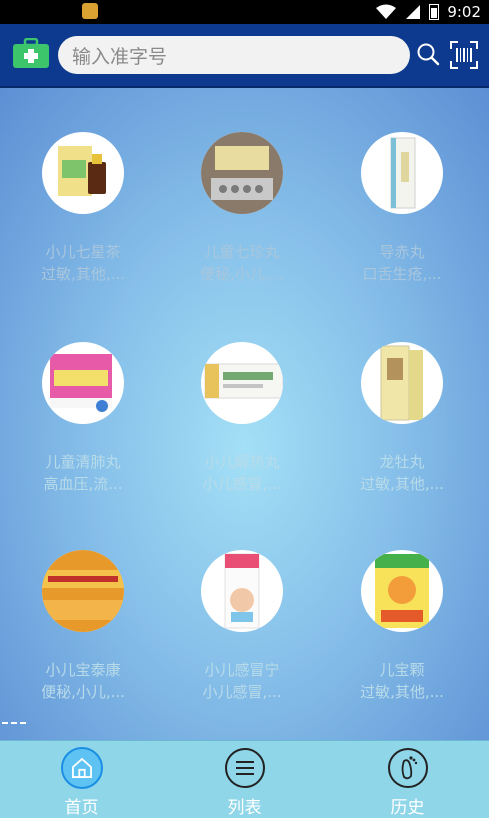 This screenshot has width=489, height=818. Describe the element at coordinates (14, 723) in the screenshot. I see `indicator-dots-icon` at that location.